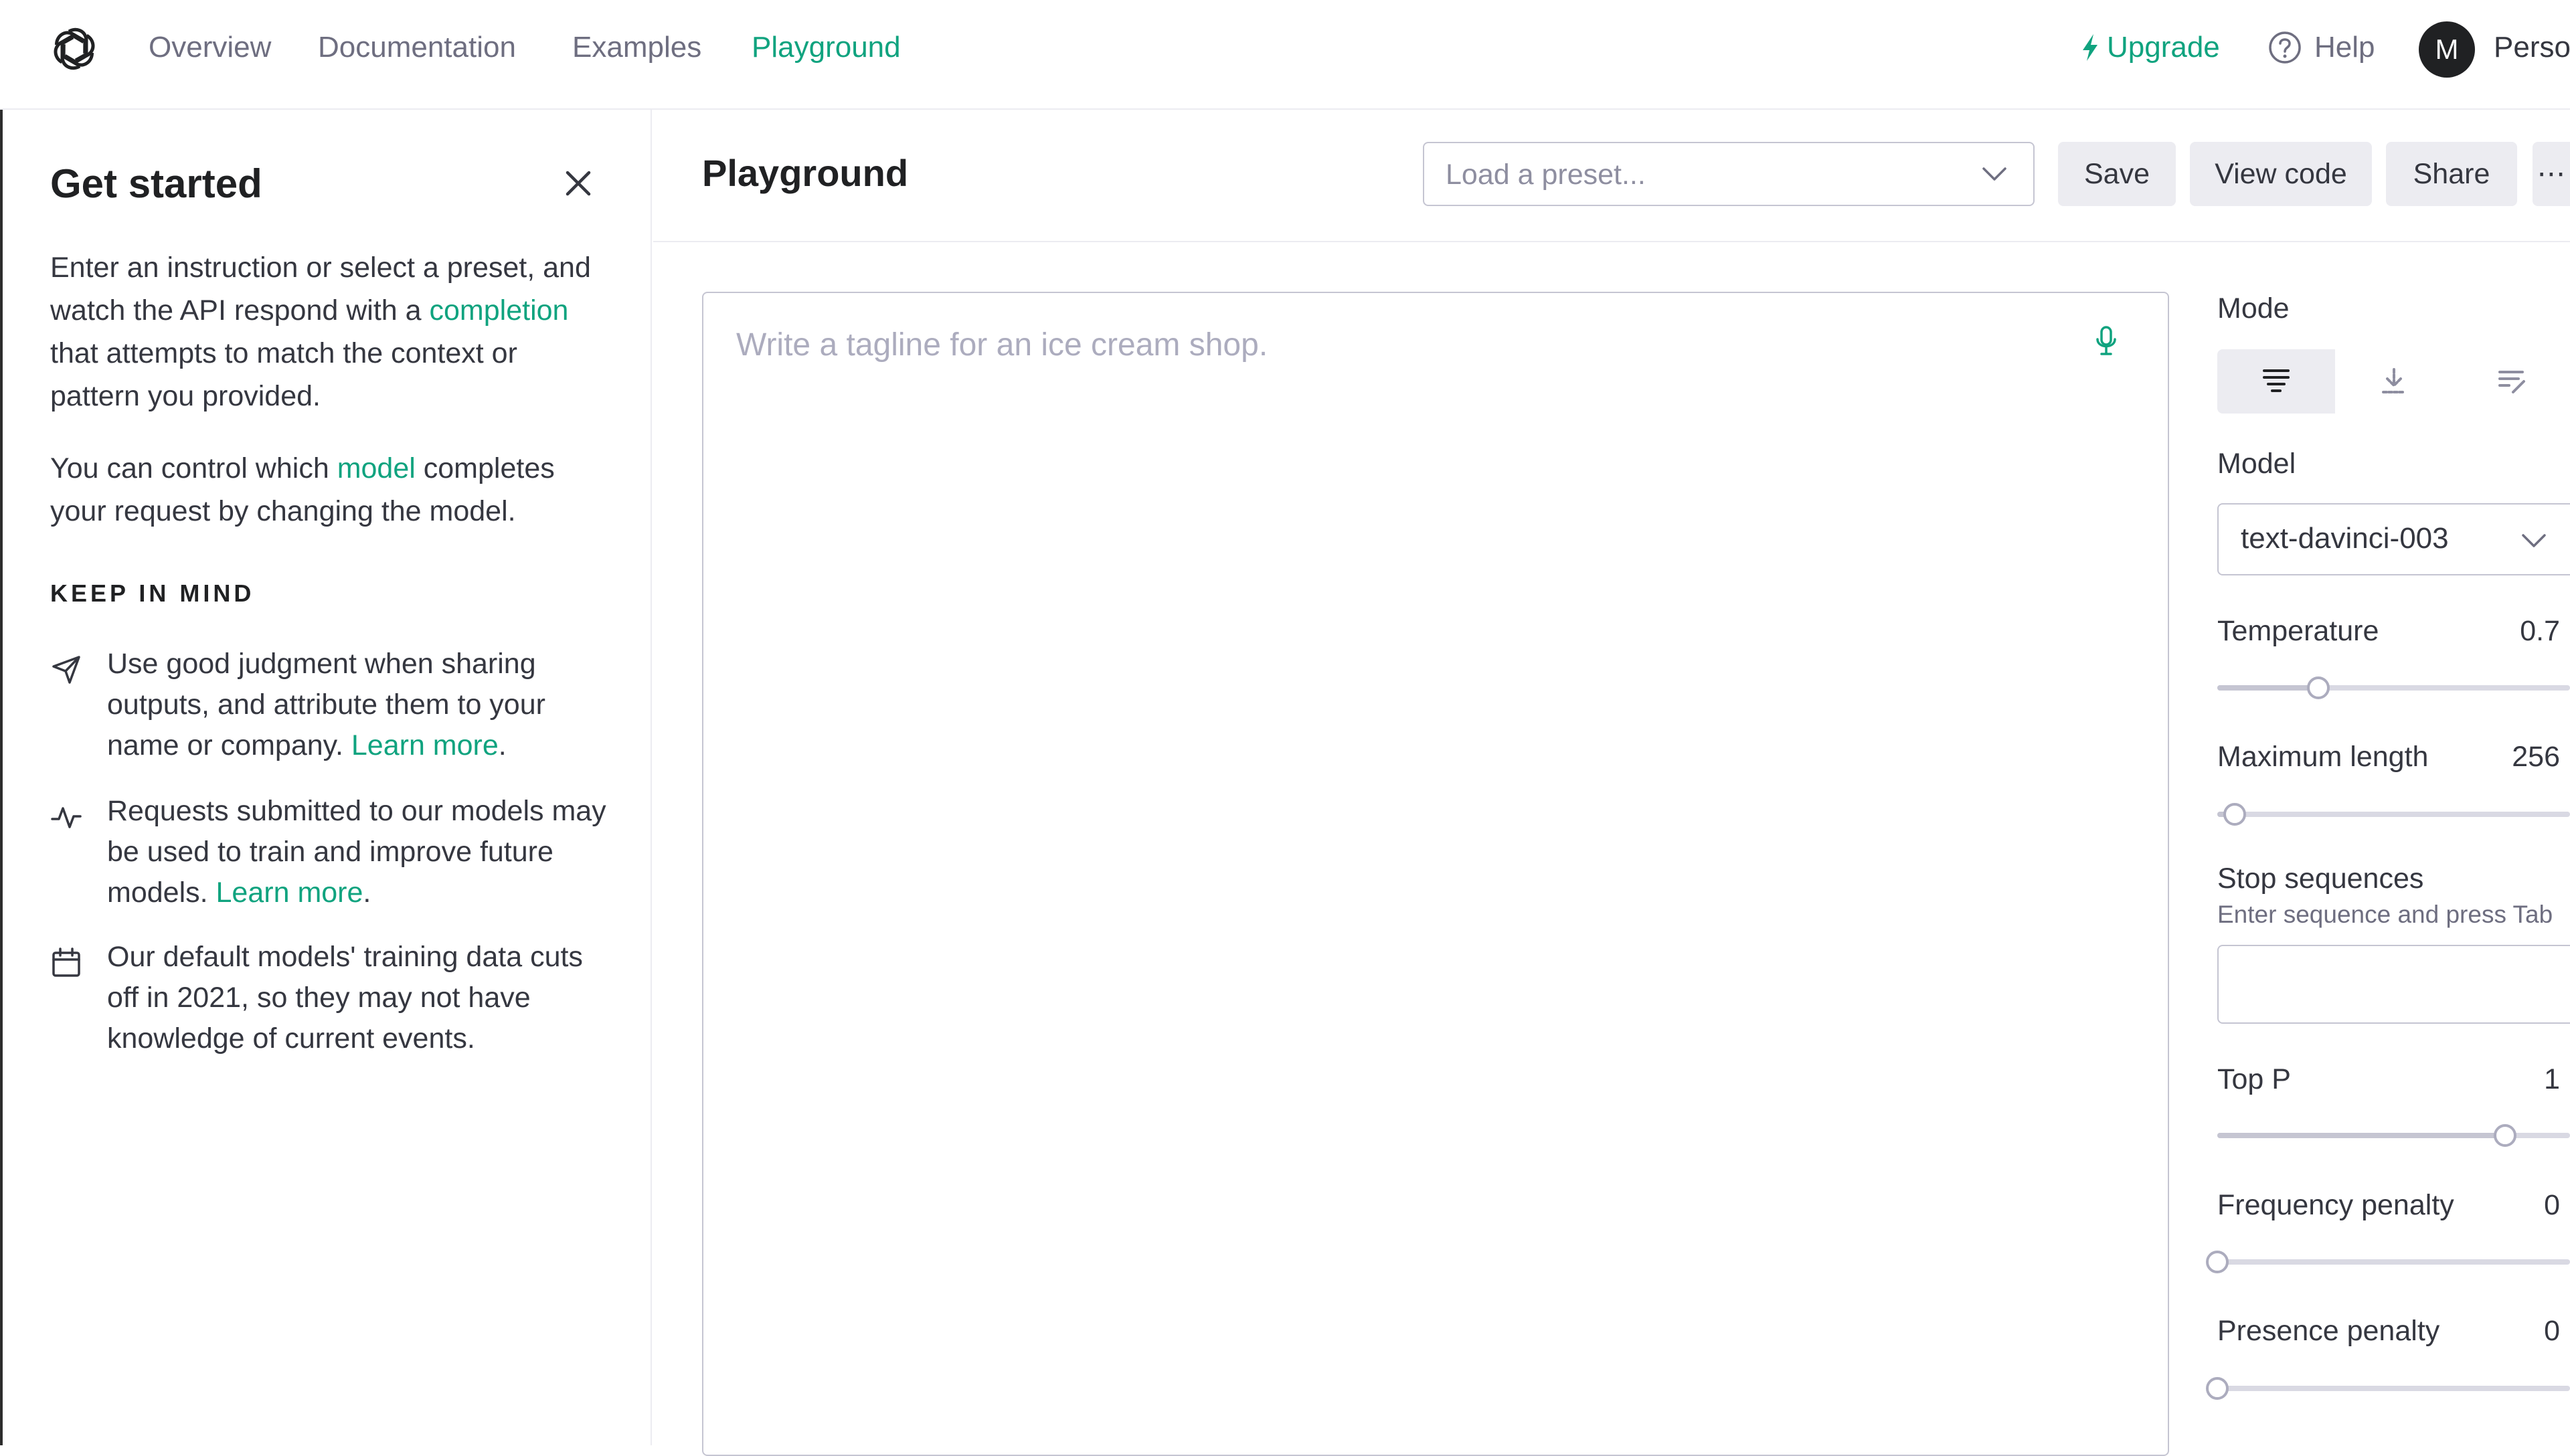 The width and height of the screenshot is (2570, 1456). What do you see at coordinates (806, 173) in the screenshot?
I see `page-title: Playground` at bounding box center [806, 173].